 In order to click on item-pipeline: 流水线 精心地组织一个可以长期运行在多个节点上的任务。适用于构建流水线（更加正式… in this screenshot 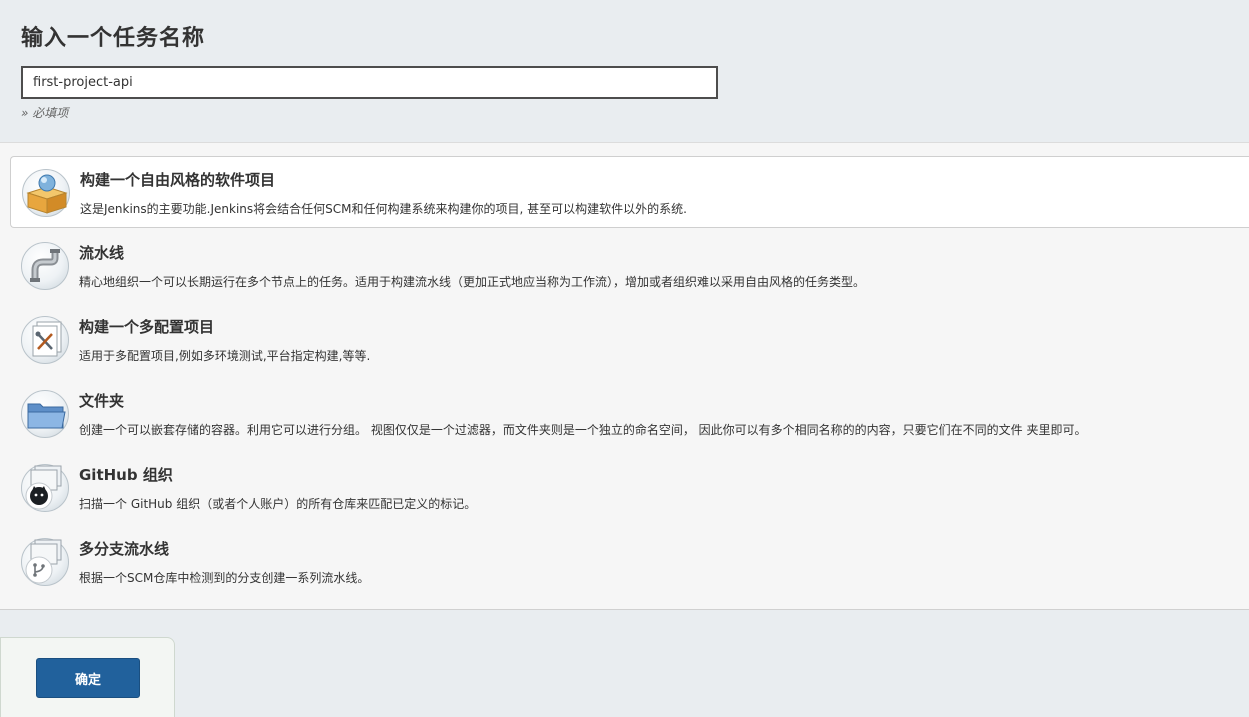, I will do `click(629, 266)`.